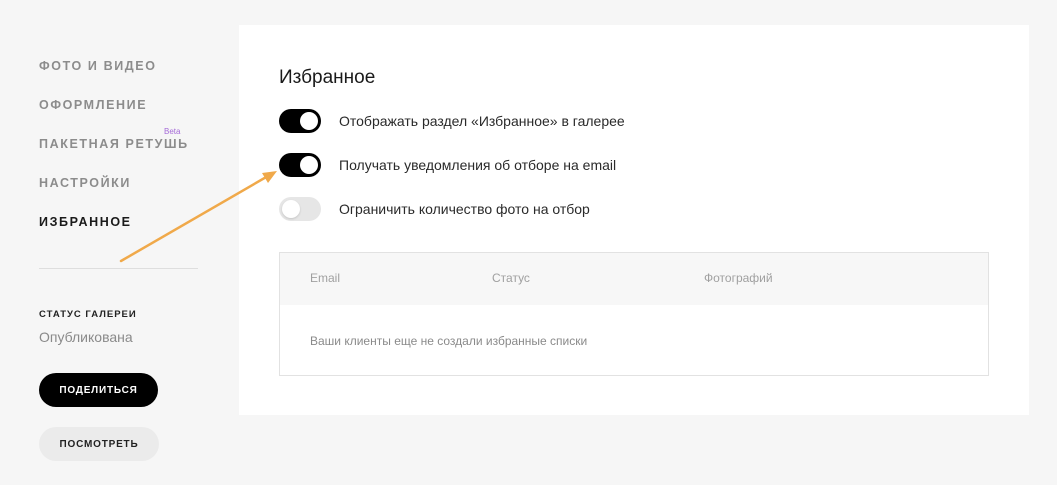 This screenshot has width=1057, height=485. Describe the element at coordinates (327, 77) in the screenshot. I see `page-title: Избранное` at that location.